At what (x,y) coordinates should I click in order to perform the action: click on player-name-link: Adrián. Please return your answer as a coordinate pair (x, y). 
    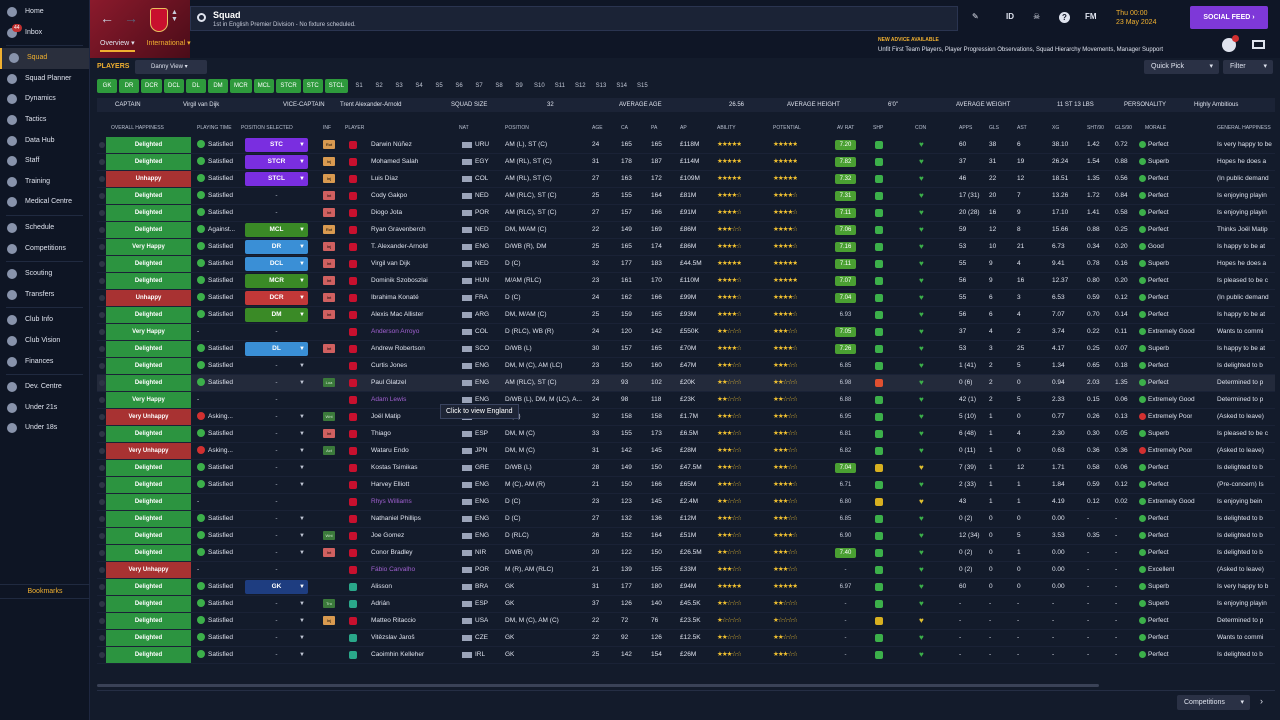
    Looking at the image, I should click on (380, 604).